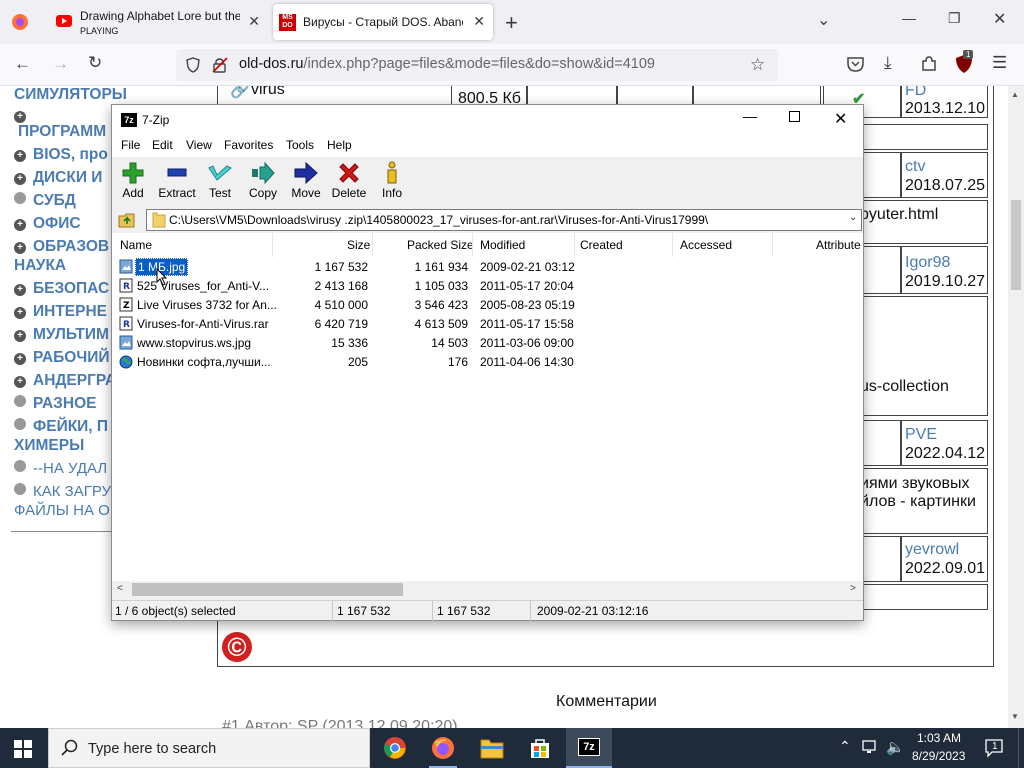  I want to click on menu-item: ХИМЕРЫ, so click(49, 446).